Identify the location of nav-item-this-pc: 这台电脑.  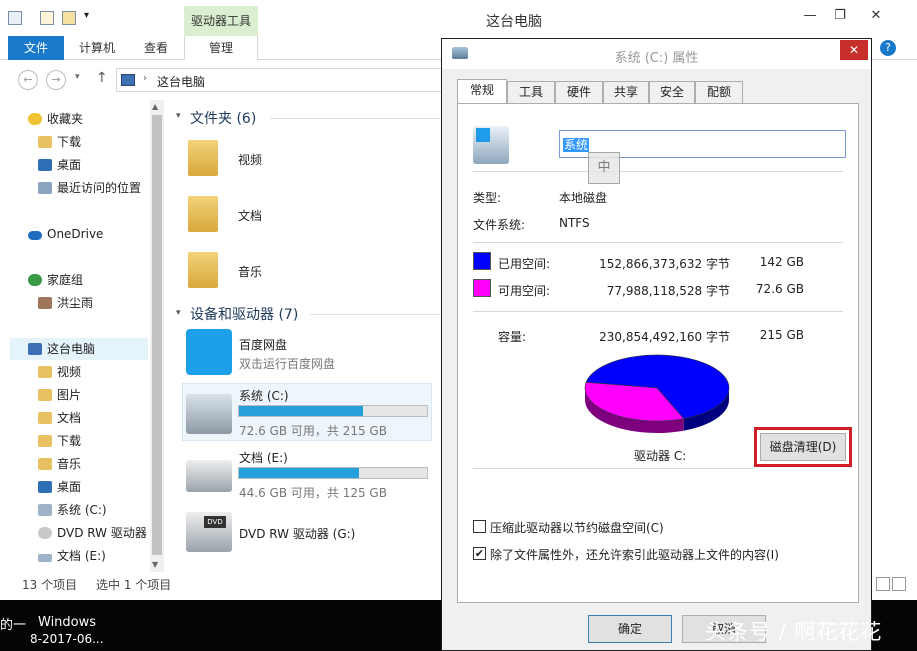
(79, 349).